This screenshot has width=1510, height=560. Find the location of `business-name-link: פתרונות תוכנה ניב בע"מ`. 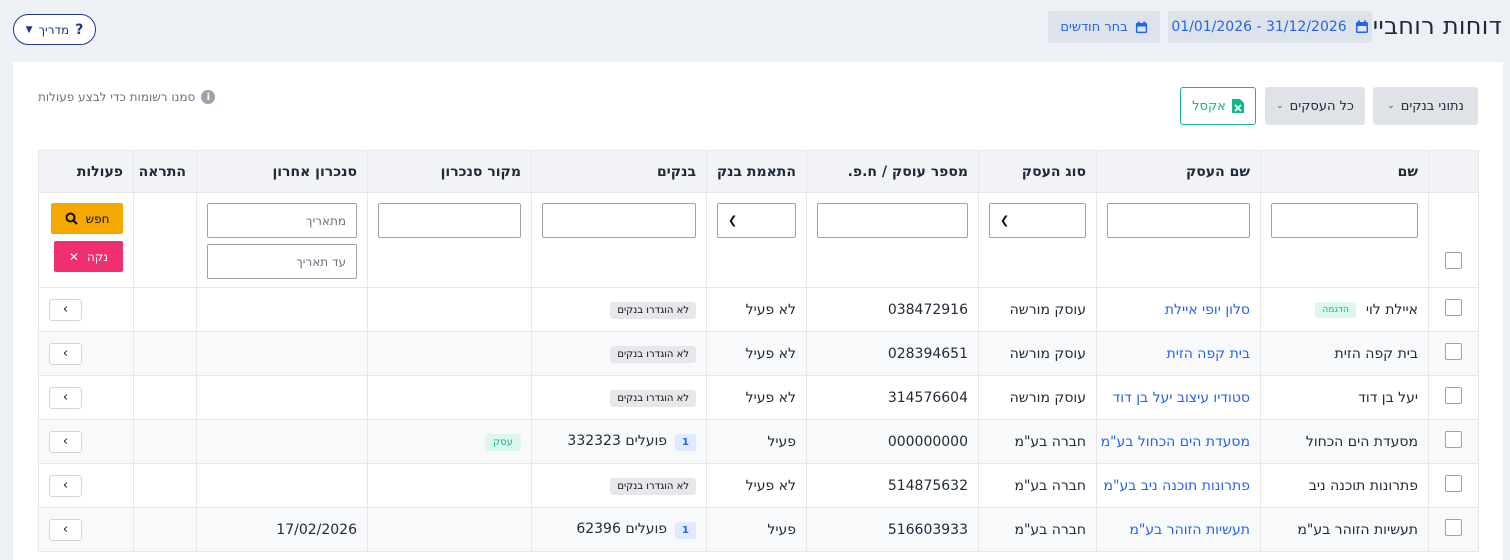

business-name-link: פתרונות תוכנה ניב בע"מ is located at coordinates (1177, 486).